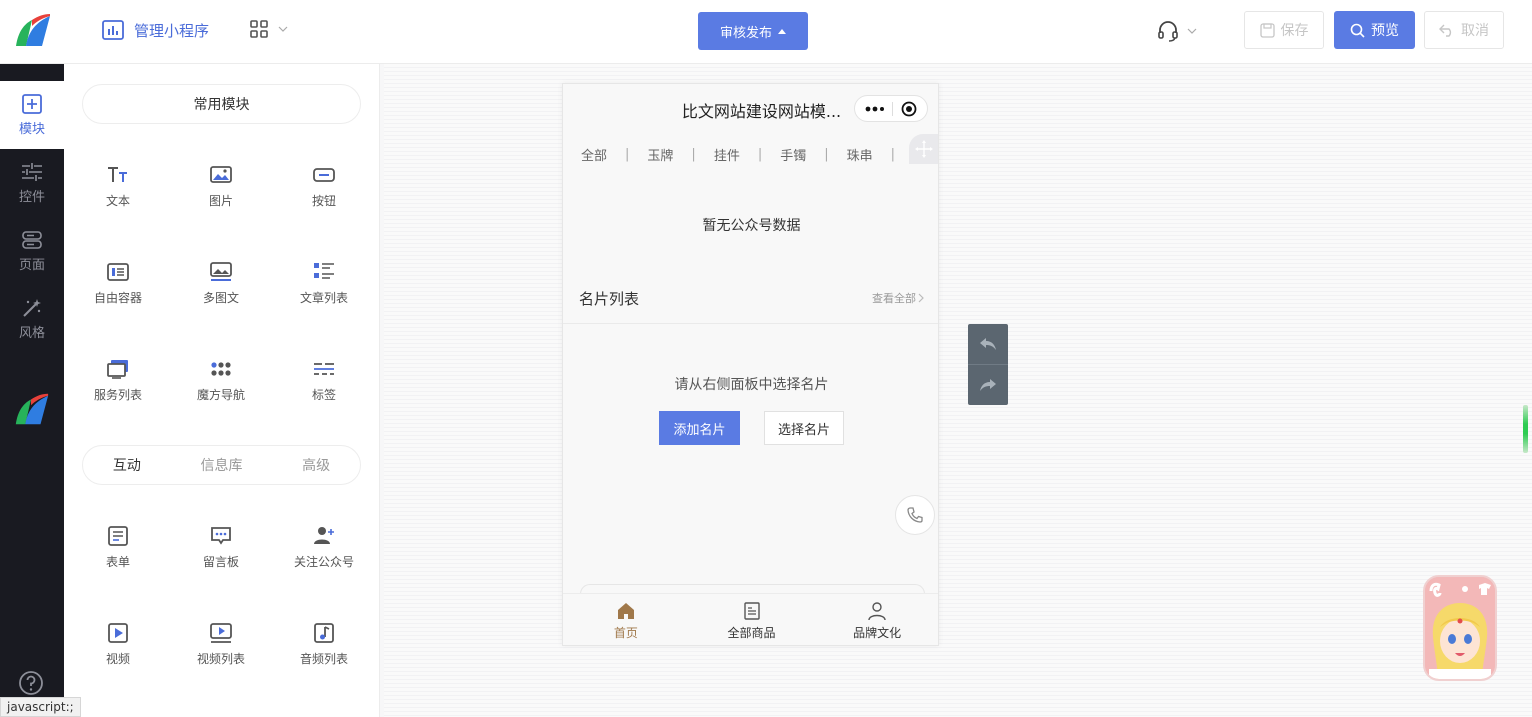 The image size is (1532, 717). I want to click on chevron-right-icon, so click(921, 298).